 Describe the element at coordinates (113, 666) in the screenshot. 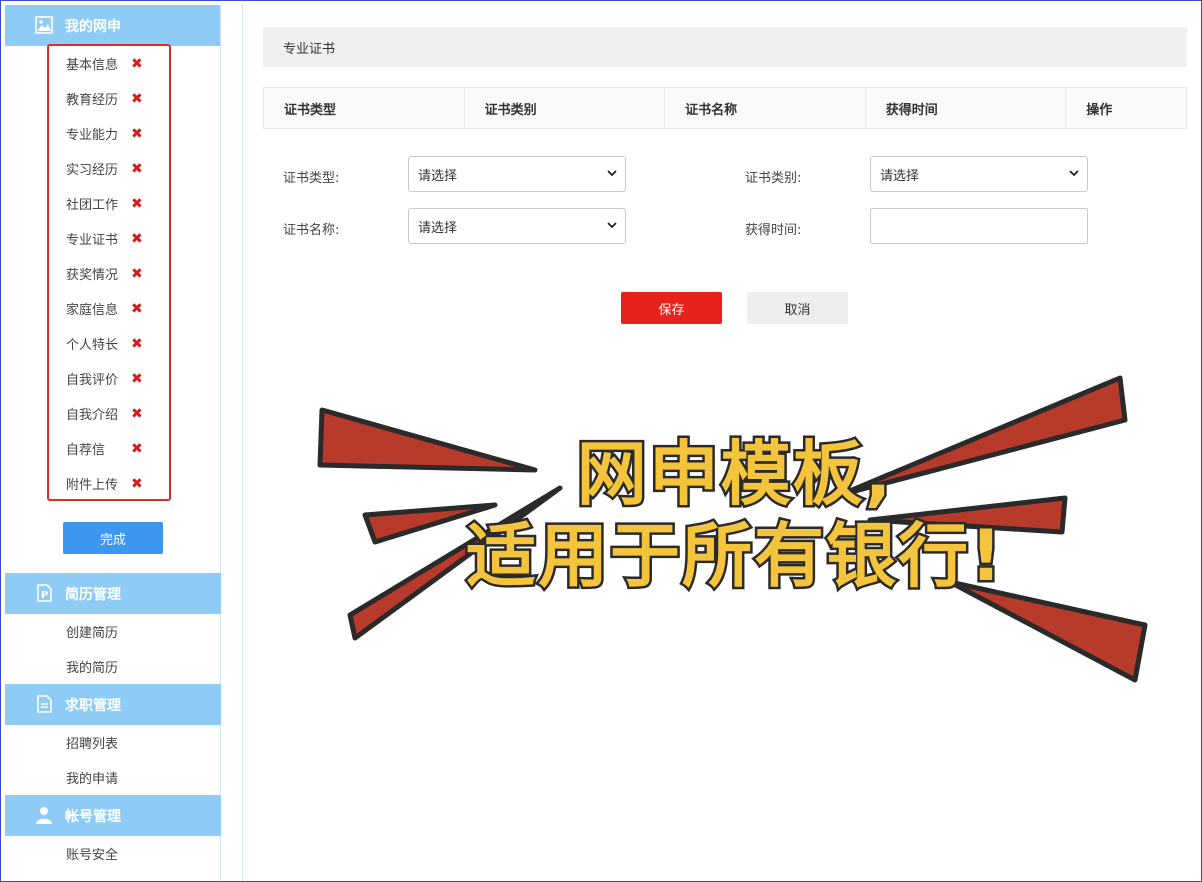

I see `menu-item-my-resume: 我的简历` at that location.